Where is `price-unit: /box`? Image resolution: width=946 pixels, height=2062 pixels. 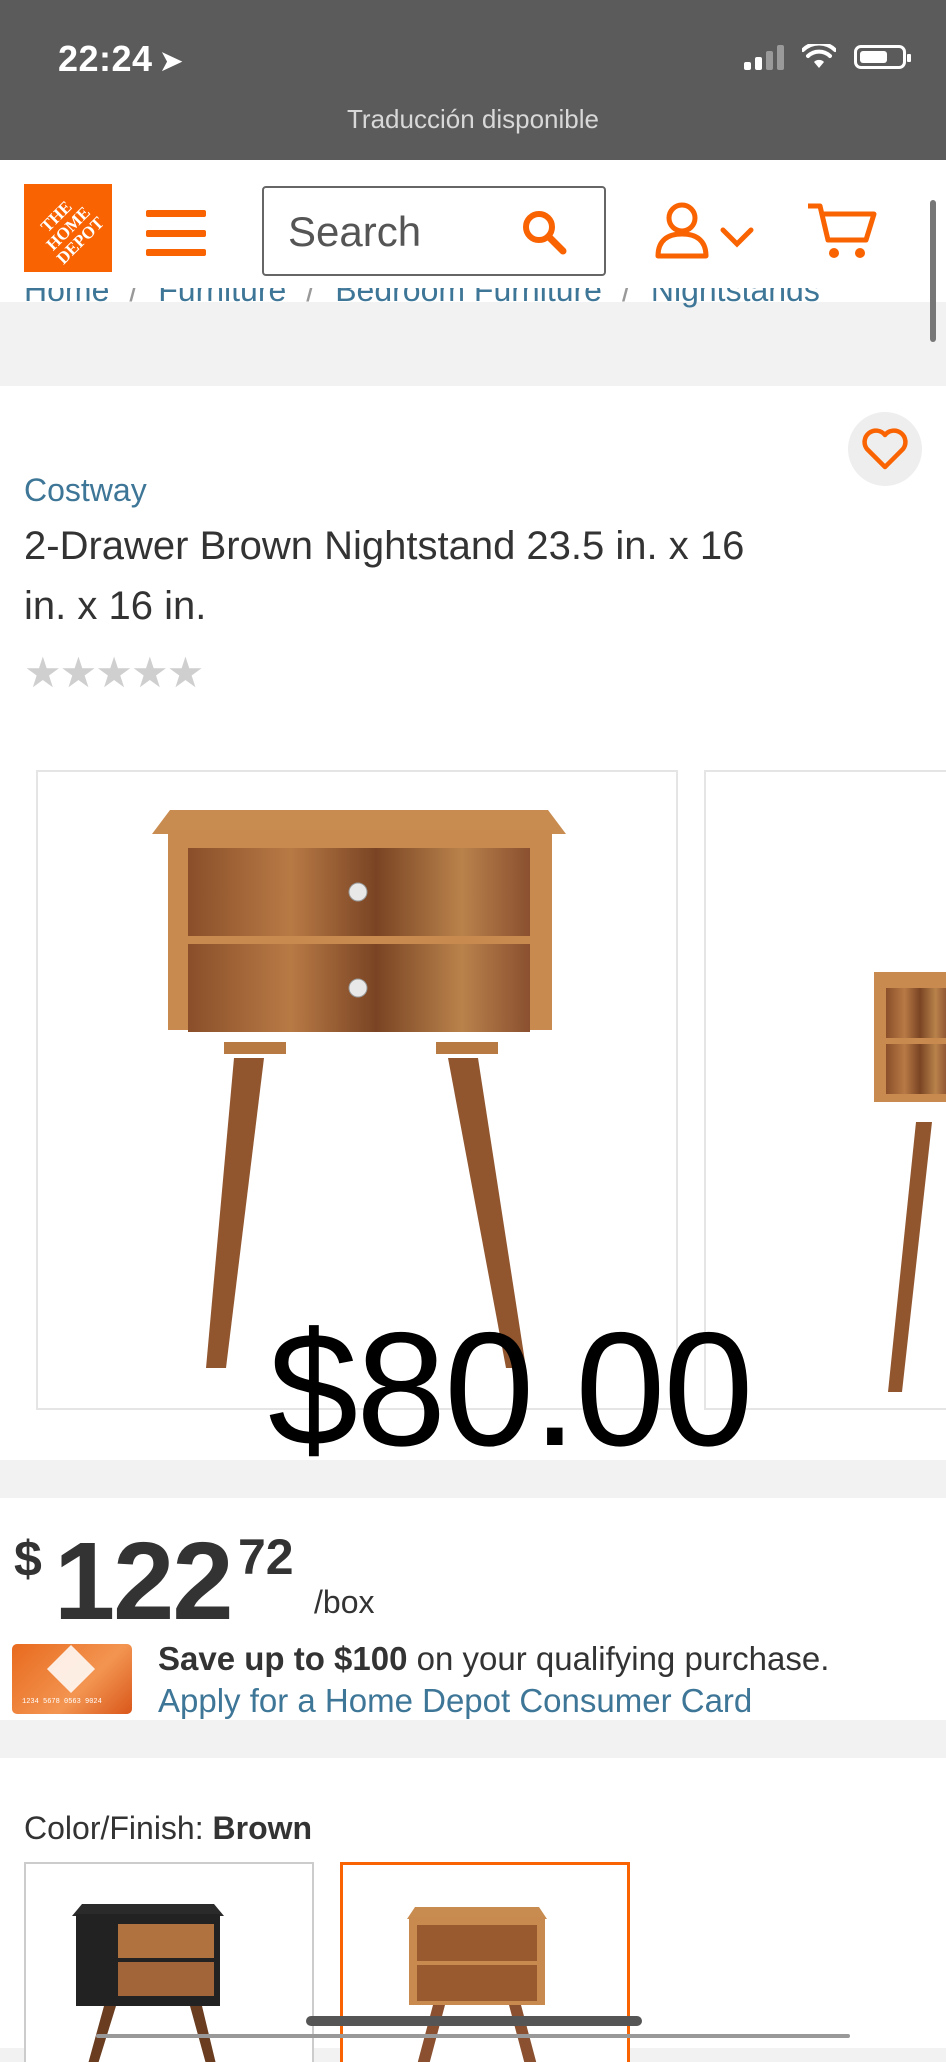 price-unit: /box is located at coordinates (344, 1602).